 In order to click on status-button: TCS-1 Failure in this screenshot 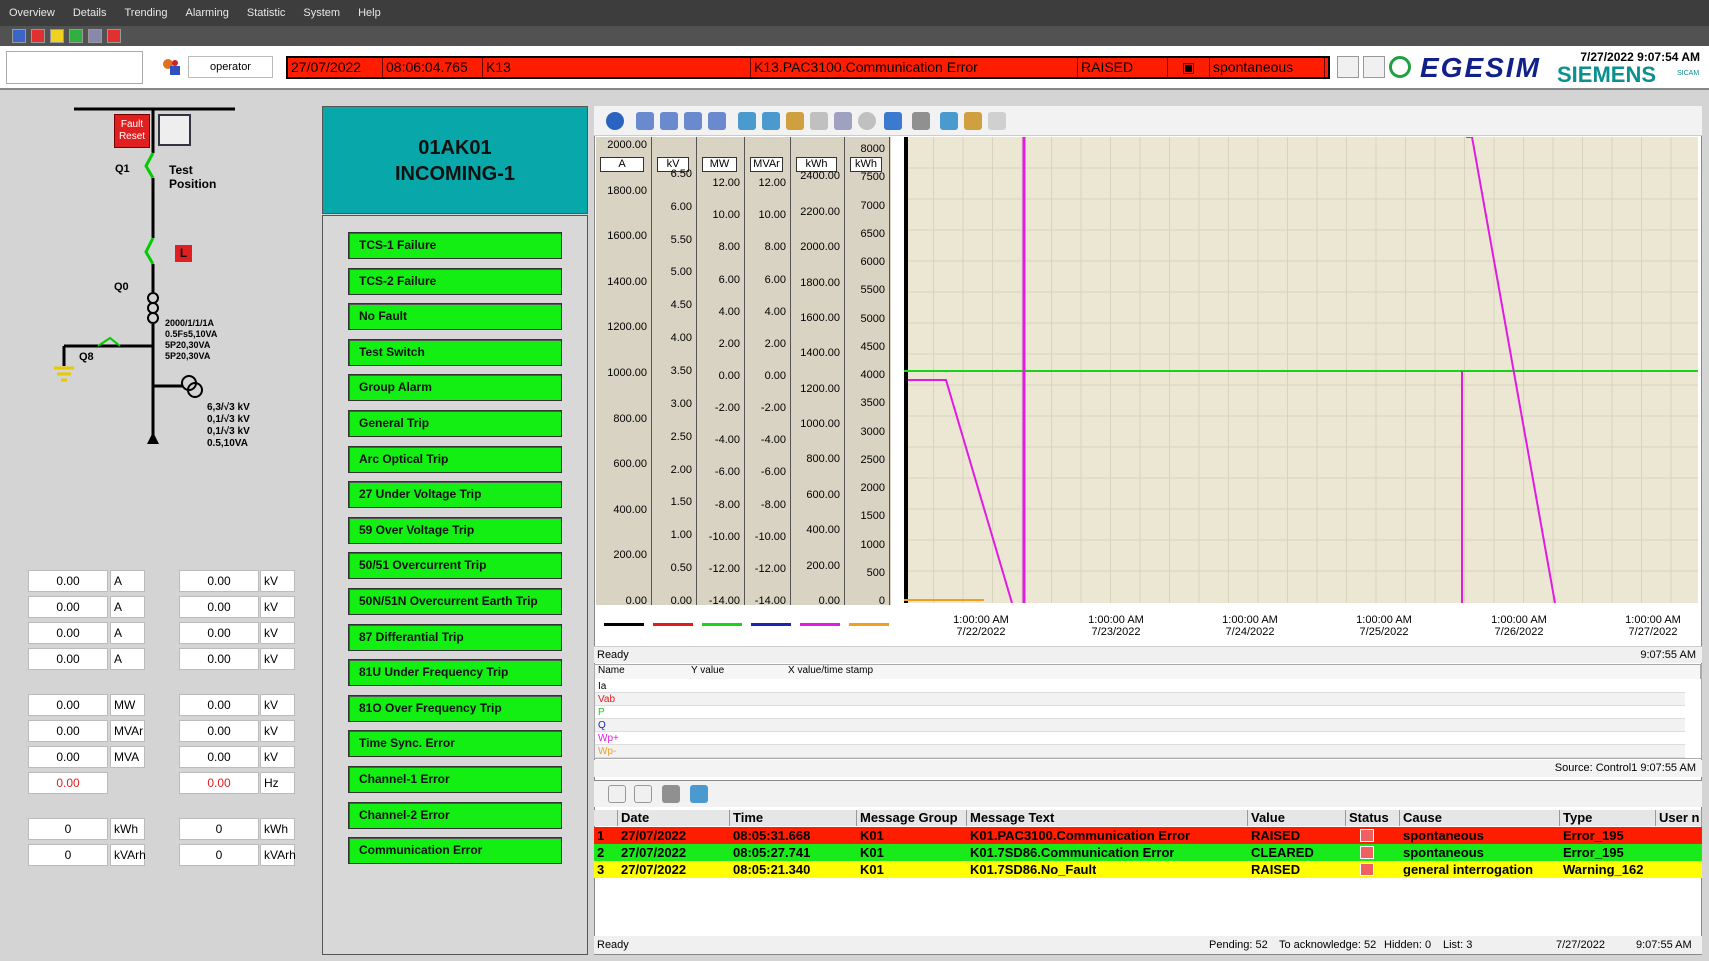, I will do `click(455, 245)`.